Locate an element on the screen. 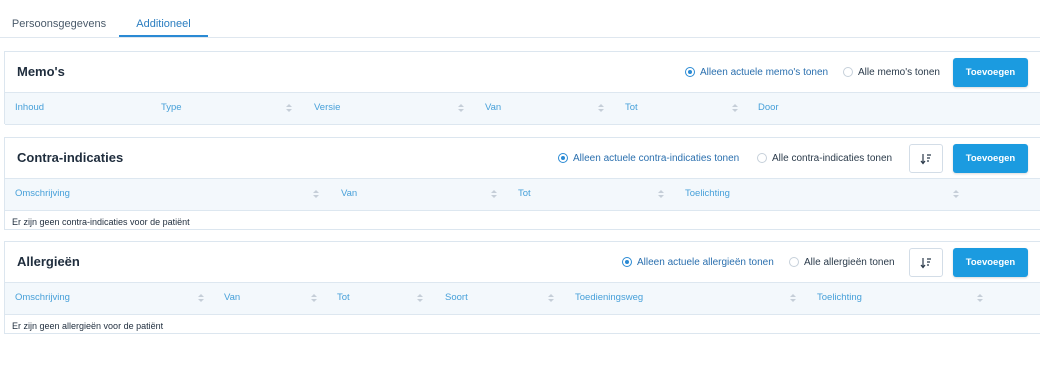  allergies-sort-button is located at coordinates (926, 262).